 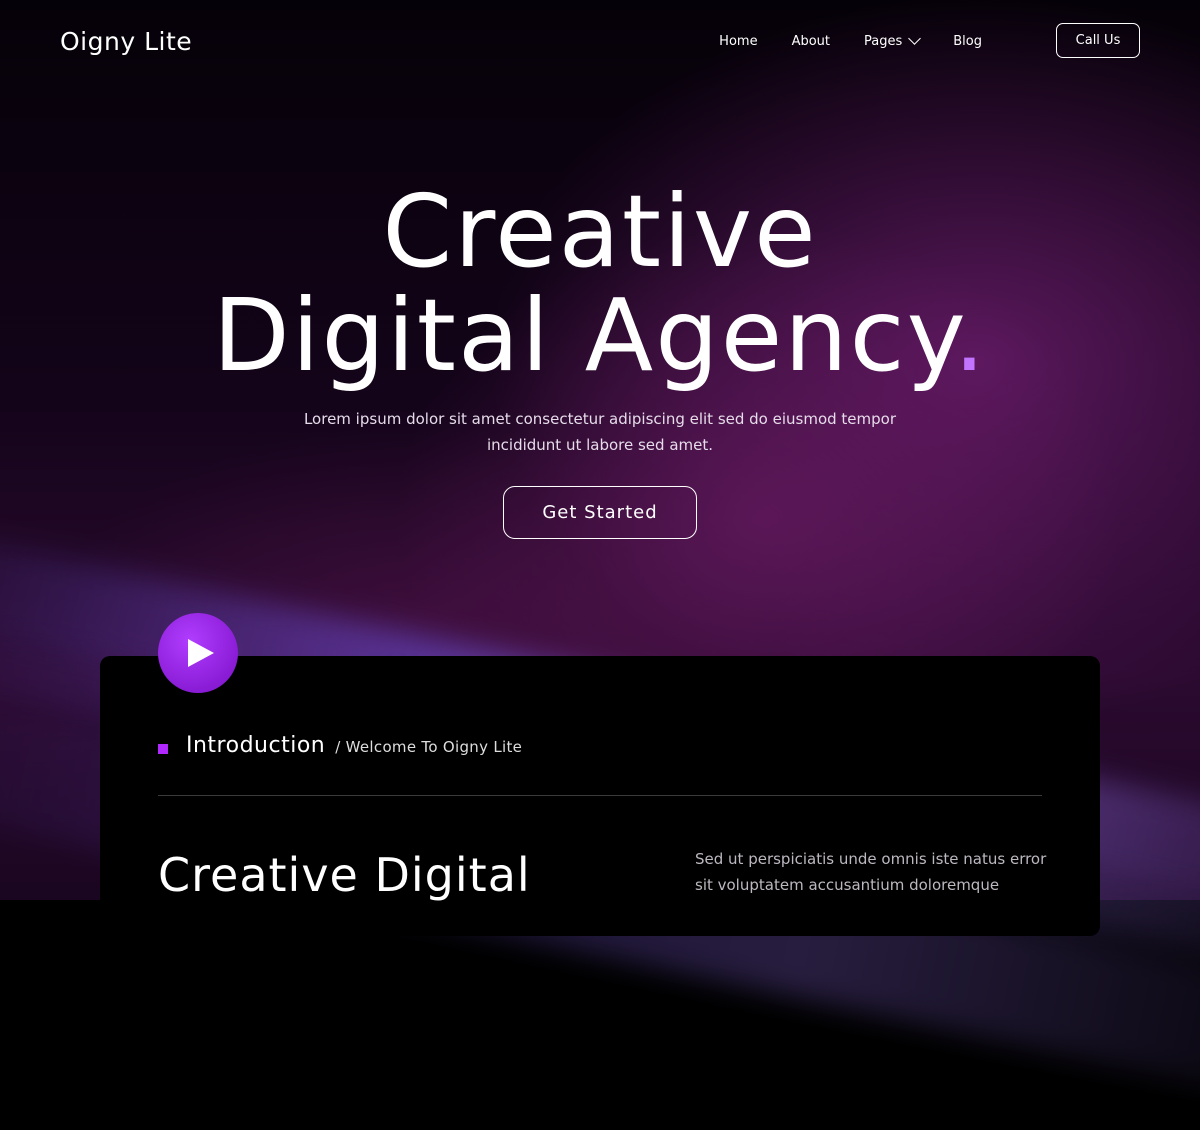 I want to click on nav-item-about: About, so click(x=811, y=41).